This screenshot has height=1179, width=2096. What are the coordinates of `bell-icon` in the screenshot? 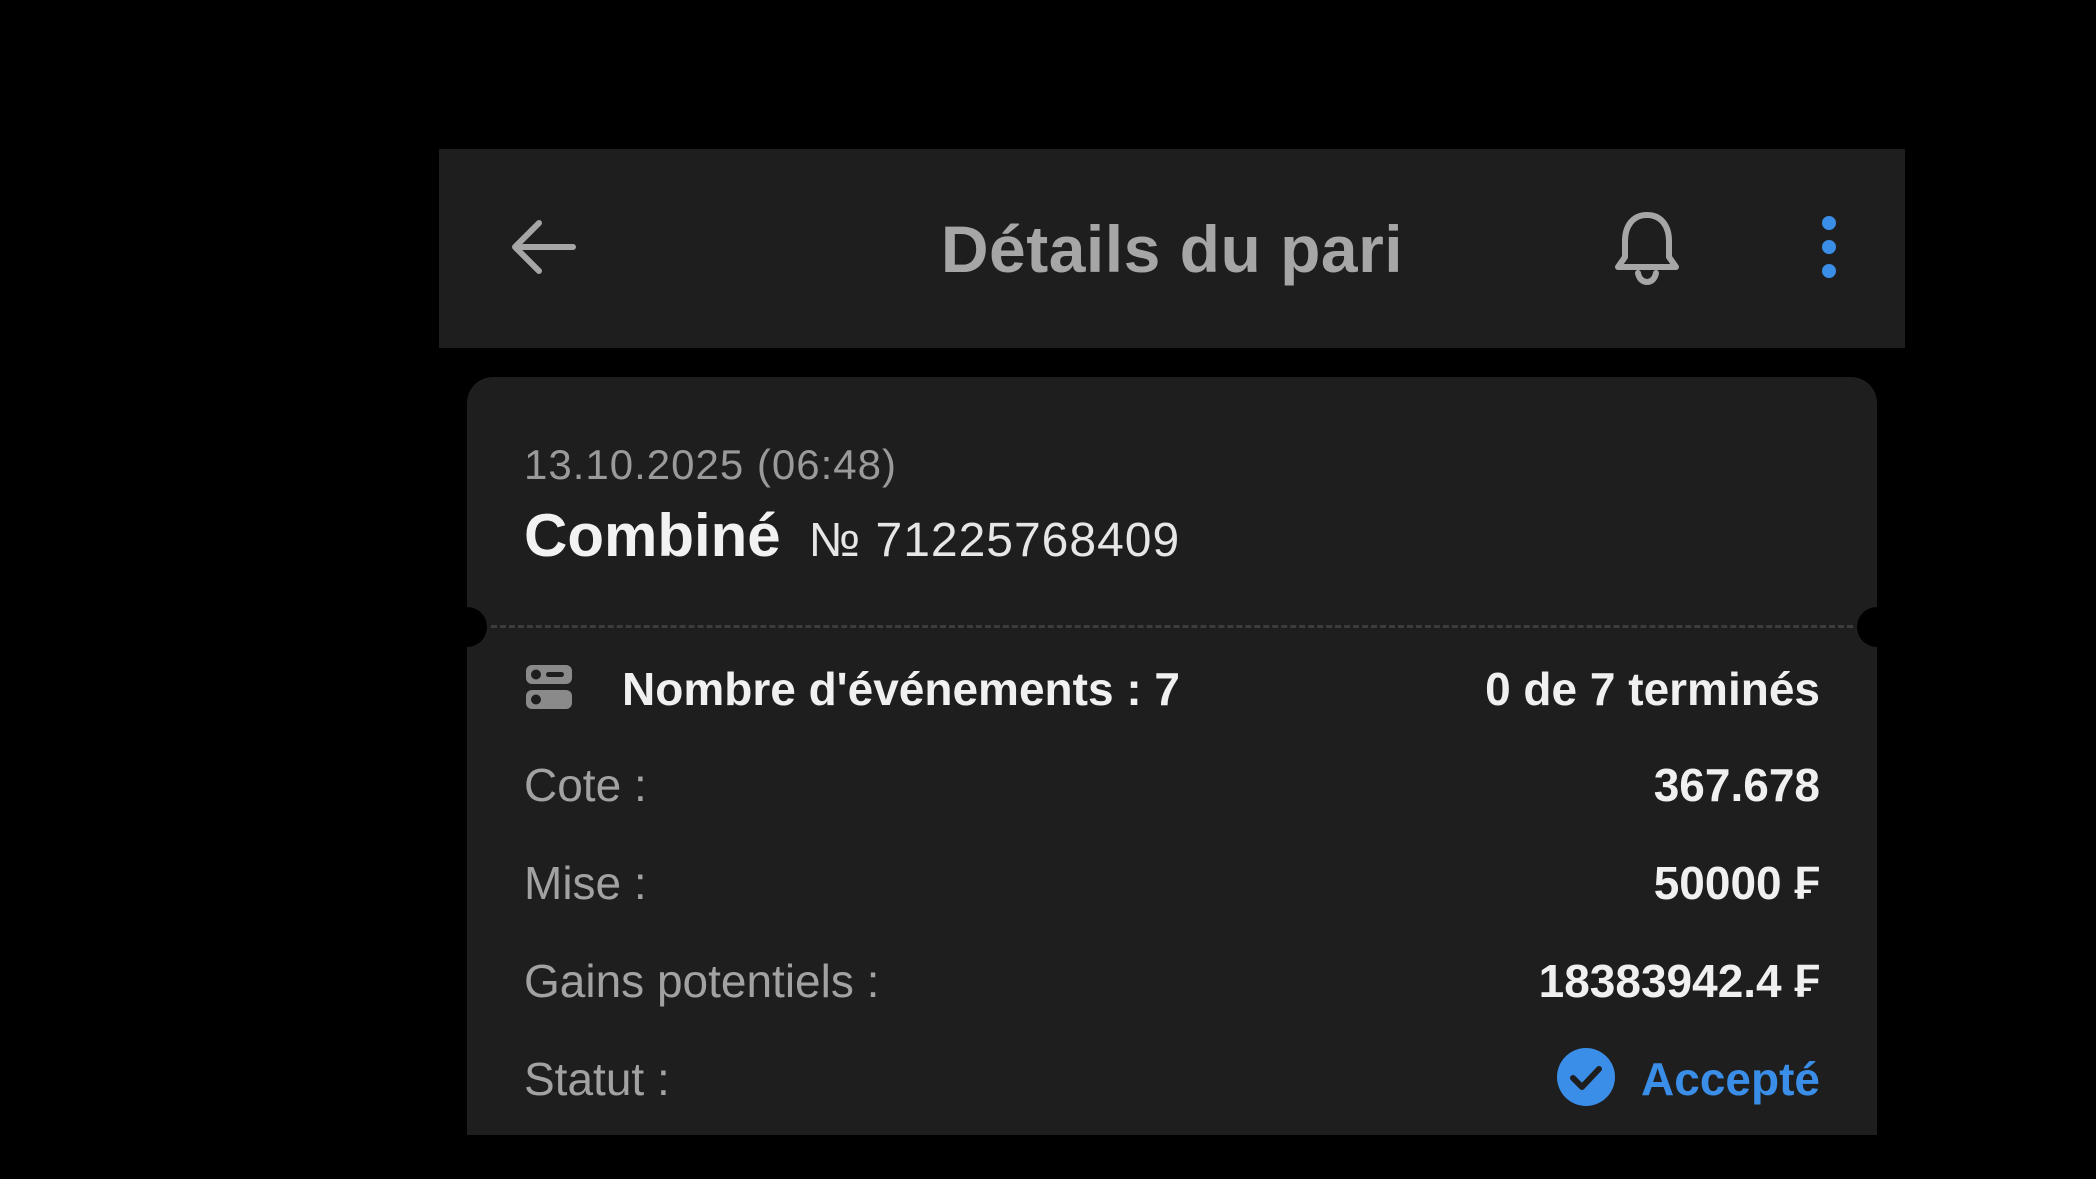 It's located at (1647, 249).